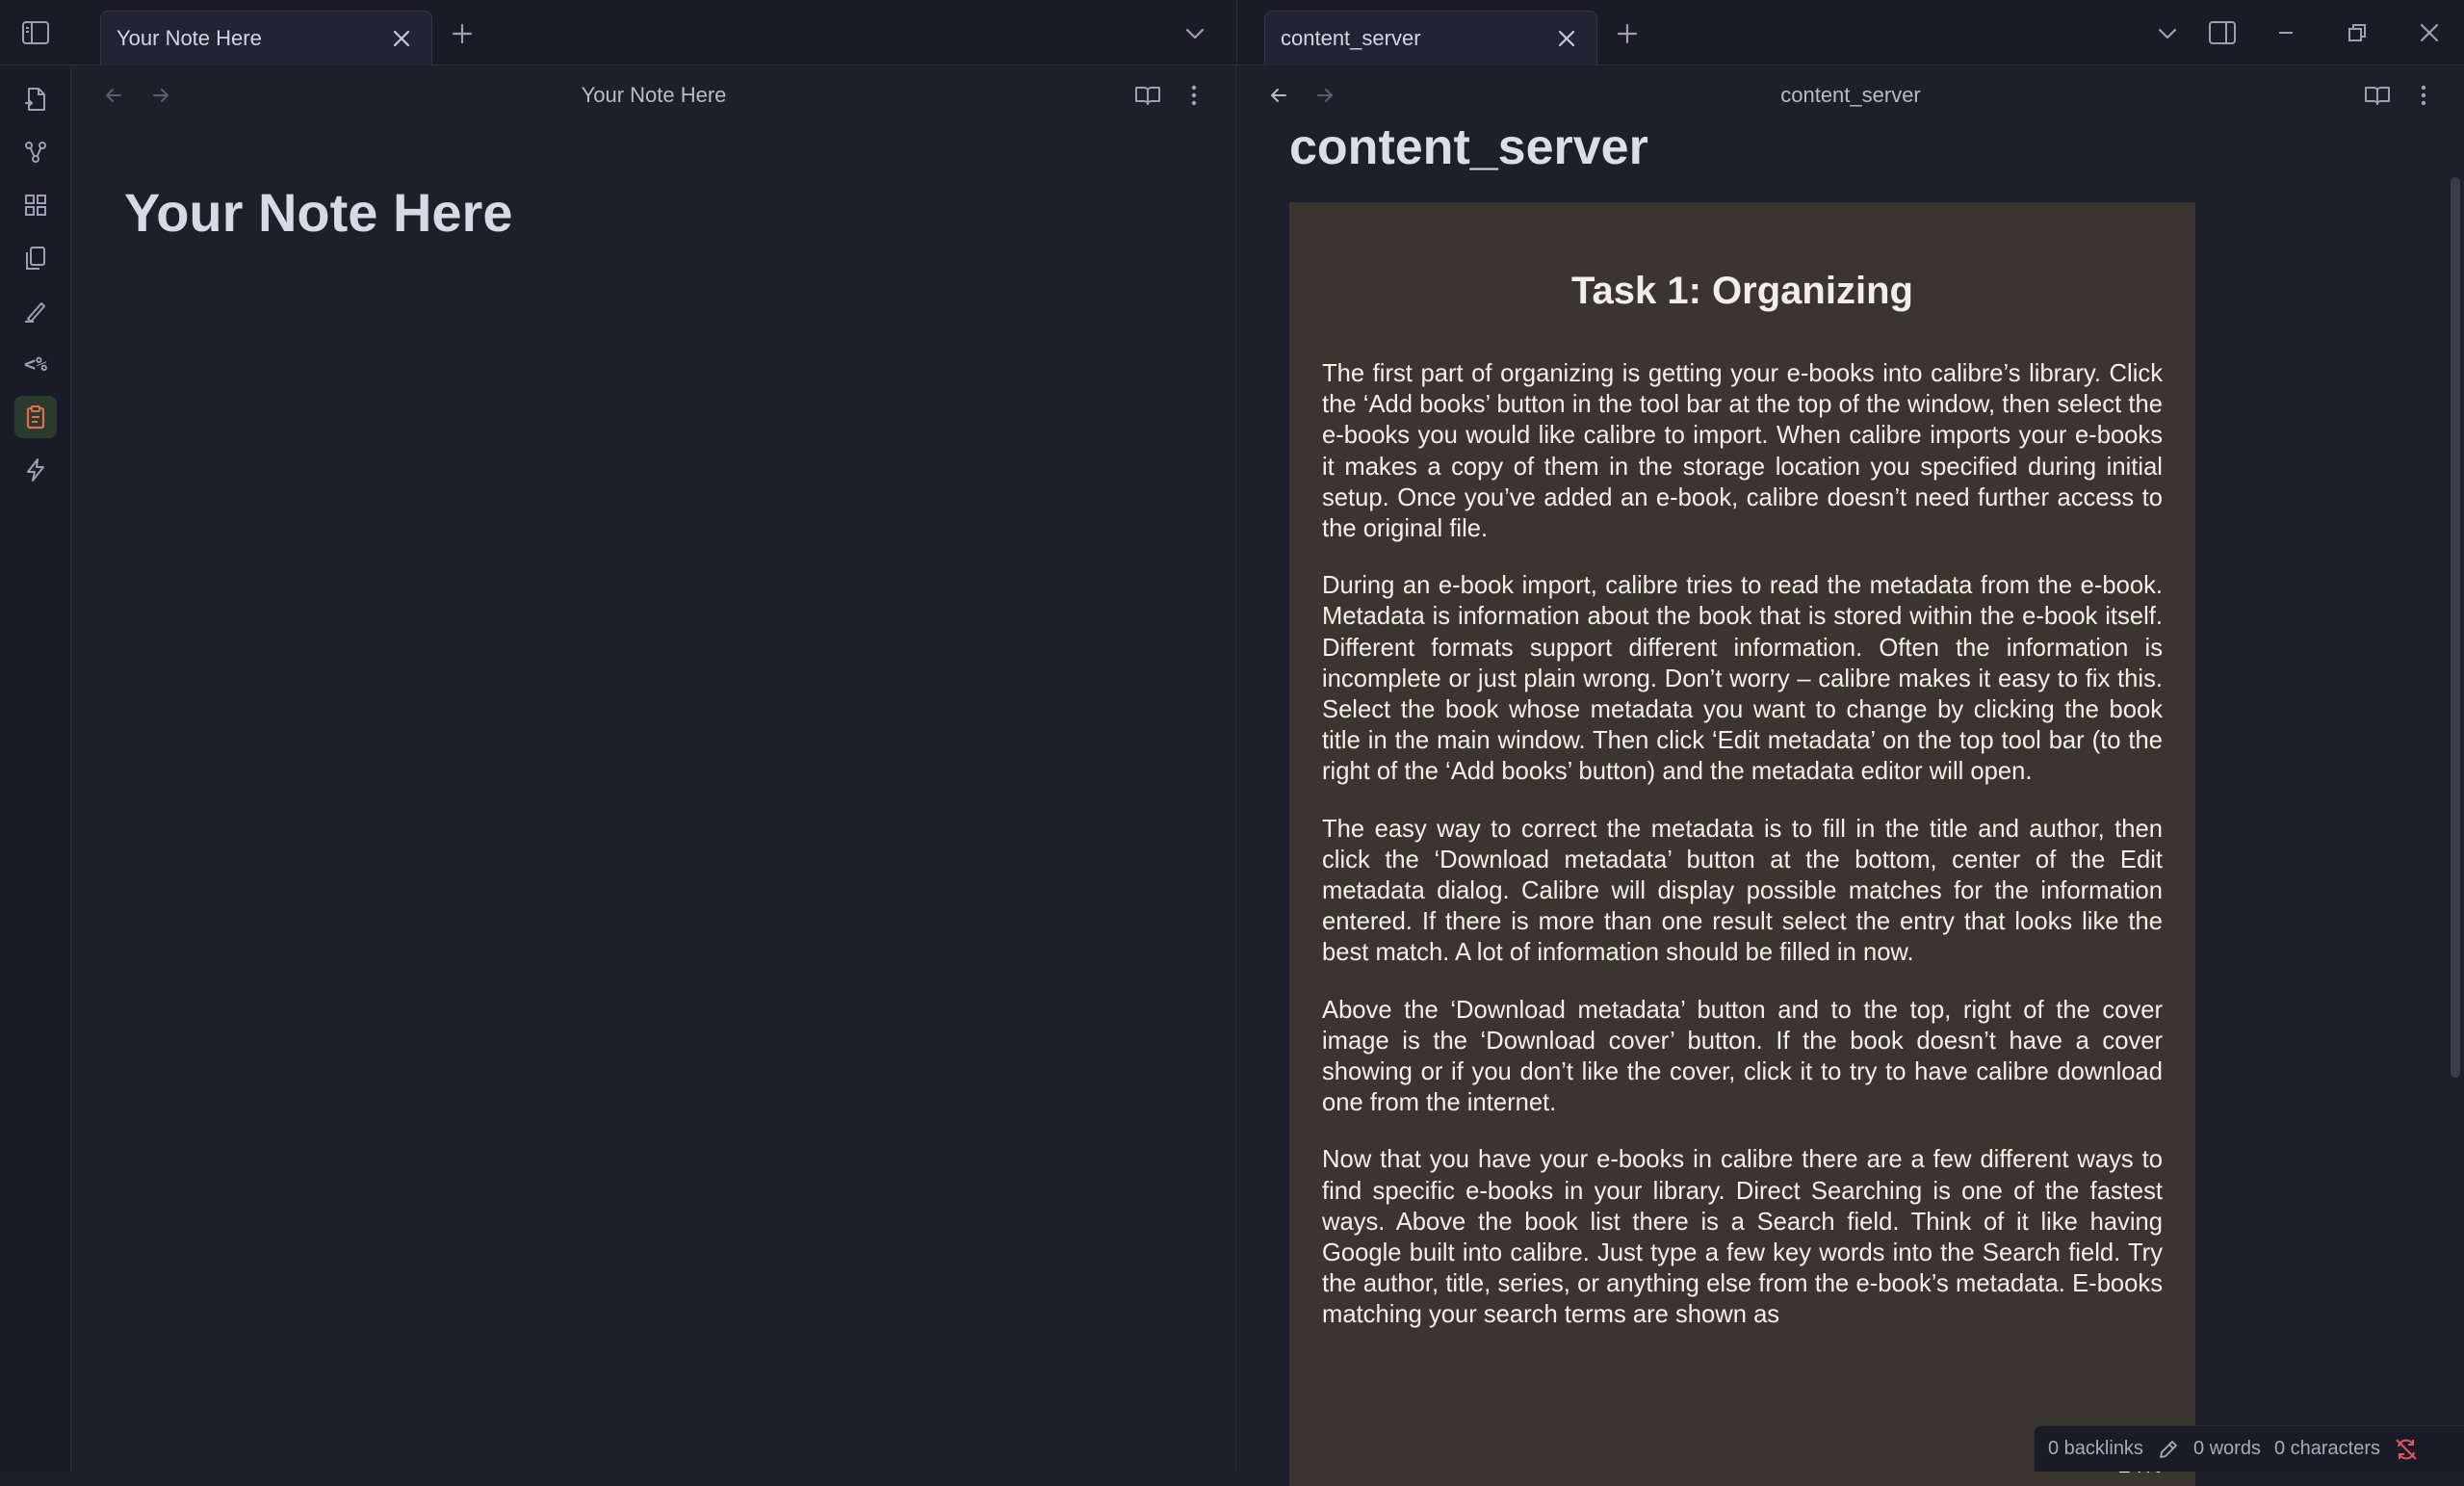 The width and height of the screenshot is (2464, 1486). I want to click on graph-view-icon, so click(35, 152).